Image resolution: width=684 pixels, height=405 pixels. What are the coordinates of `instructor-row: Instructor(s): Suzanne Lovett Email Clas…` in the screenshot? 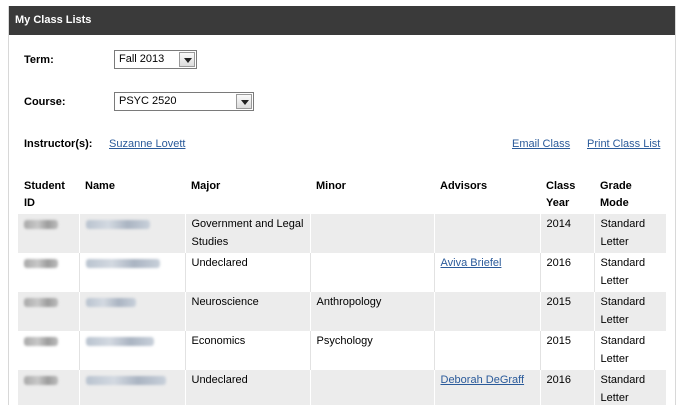 It's located at (344, 145).